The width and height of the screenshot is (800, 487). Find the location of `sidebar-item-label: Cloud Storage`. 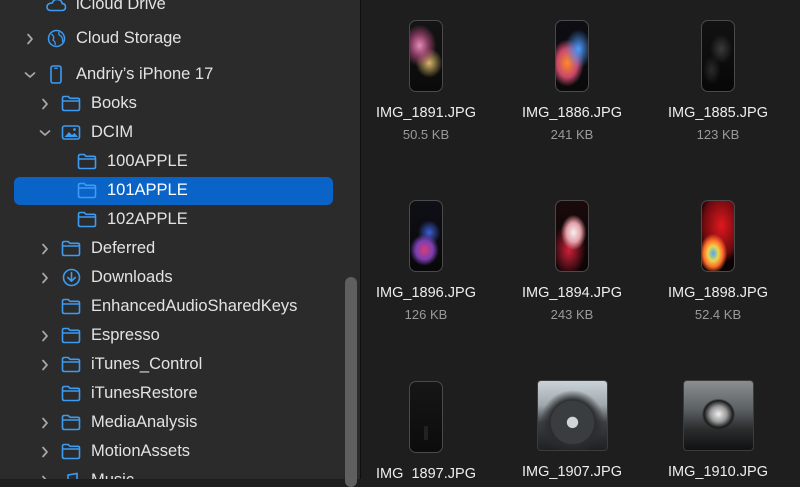

sidebar-item-label: Cloud Storage is located at coordinates (129, 38).